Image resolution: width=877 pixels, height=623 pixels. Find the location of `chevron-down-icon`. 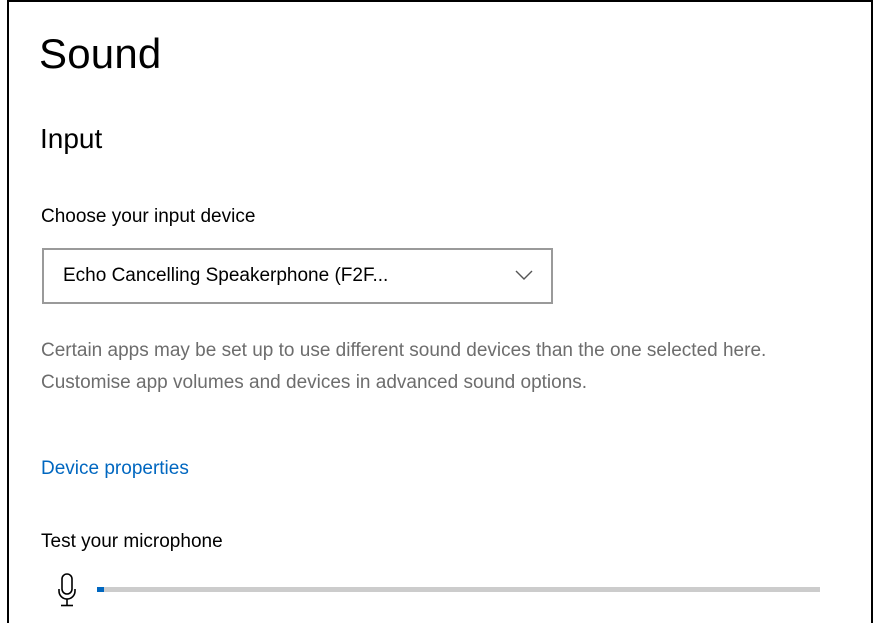

chevron-down-icon is located at coordinates (524, 275).